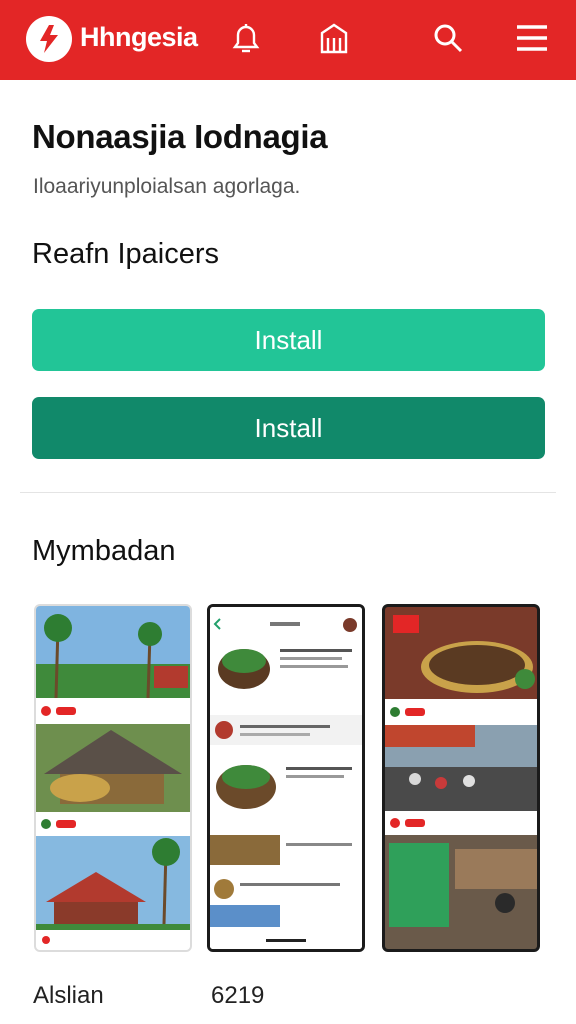 The height and width of the screenshot is (1024, 576). I want to click on page-title: Nonaasjia Iodnagia, so click(180, 136).